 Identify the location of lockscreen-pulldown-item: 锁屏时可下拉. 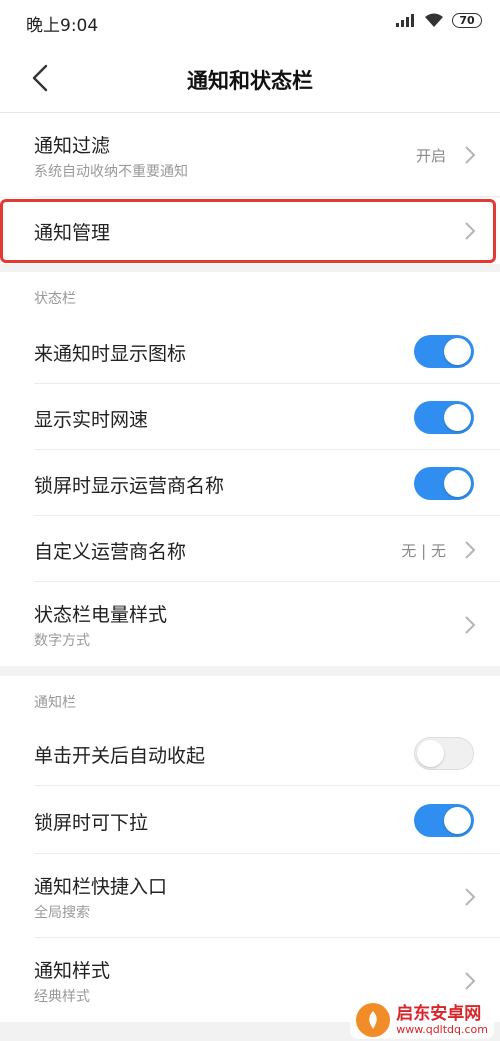
(250, 820).